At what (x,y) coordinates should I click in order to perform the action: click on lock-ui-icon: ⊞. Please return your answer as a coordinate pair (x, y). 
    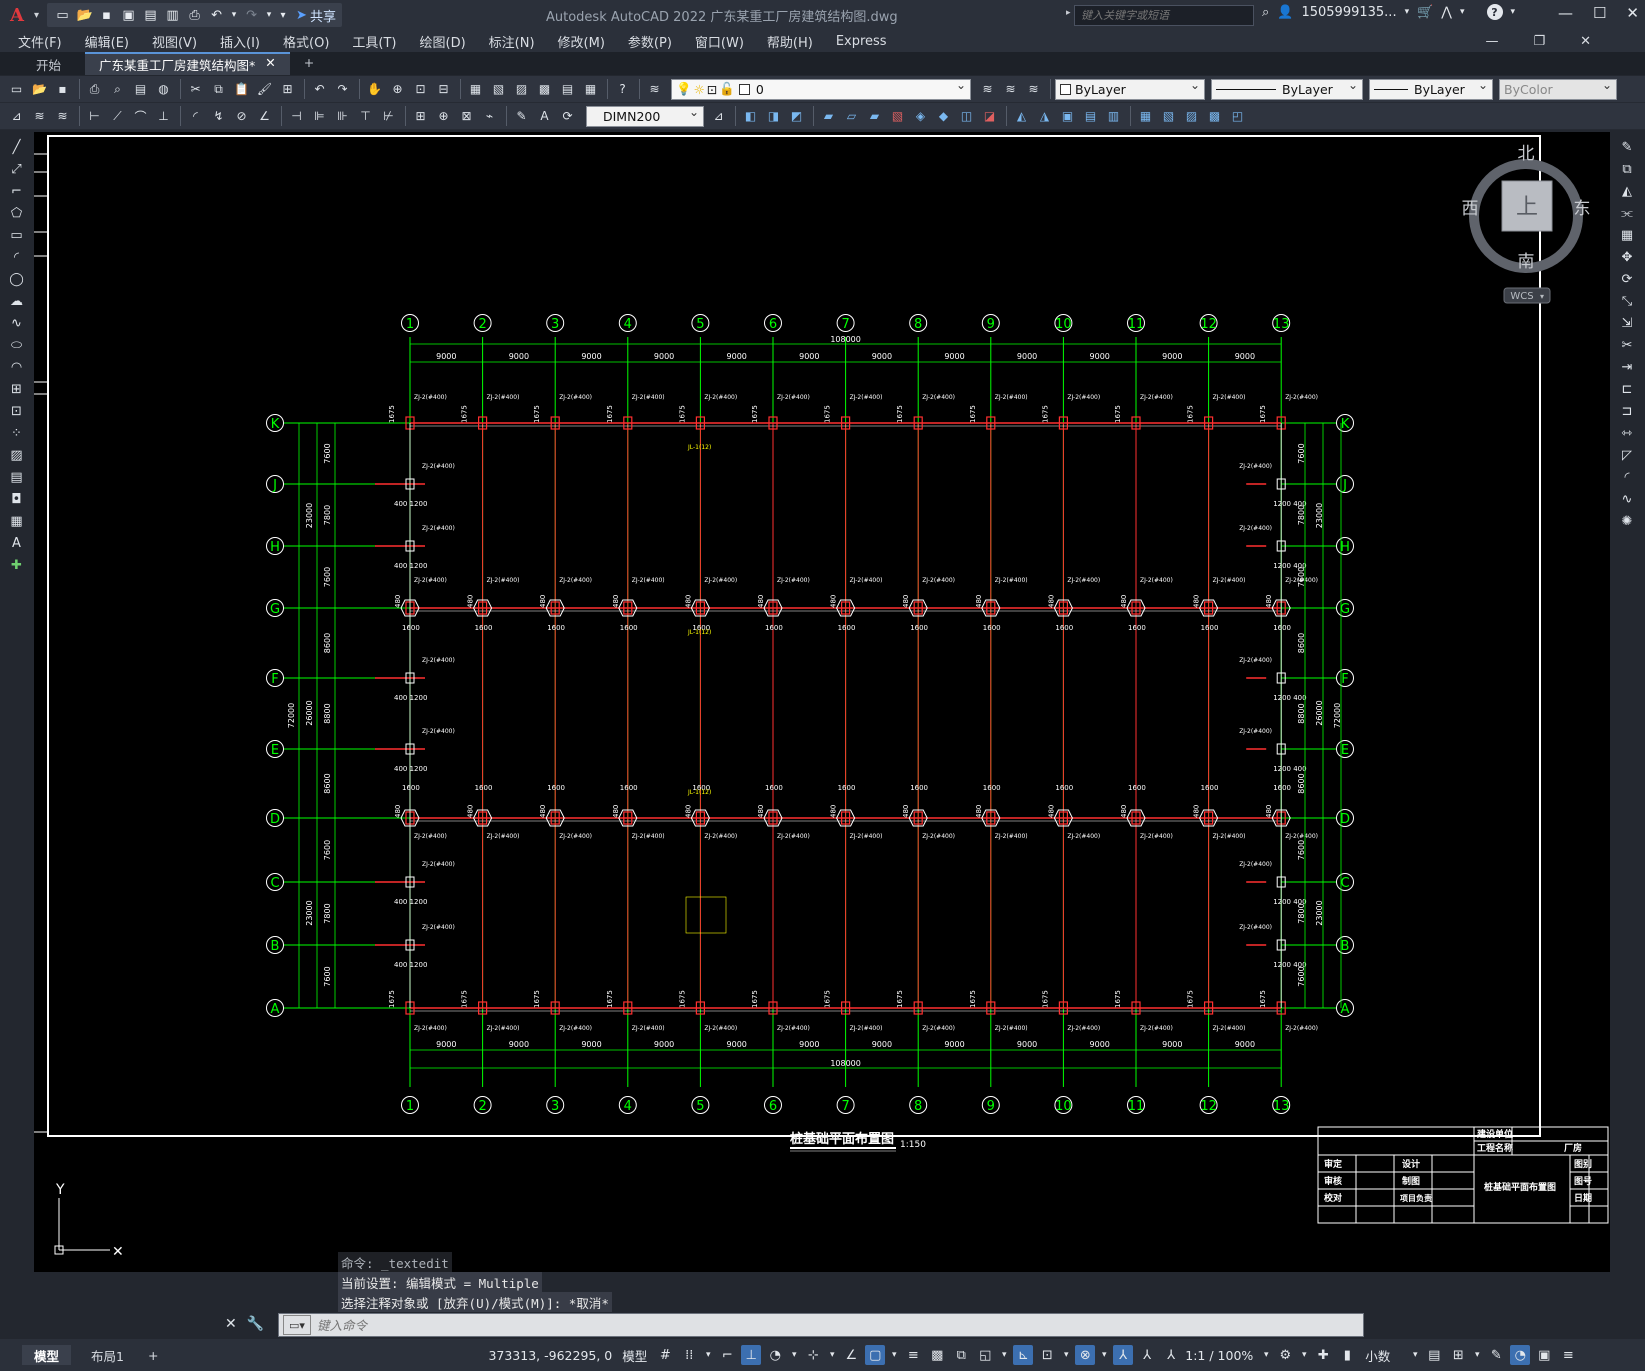
    Looking at the image, I should click on (1458, 1355).